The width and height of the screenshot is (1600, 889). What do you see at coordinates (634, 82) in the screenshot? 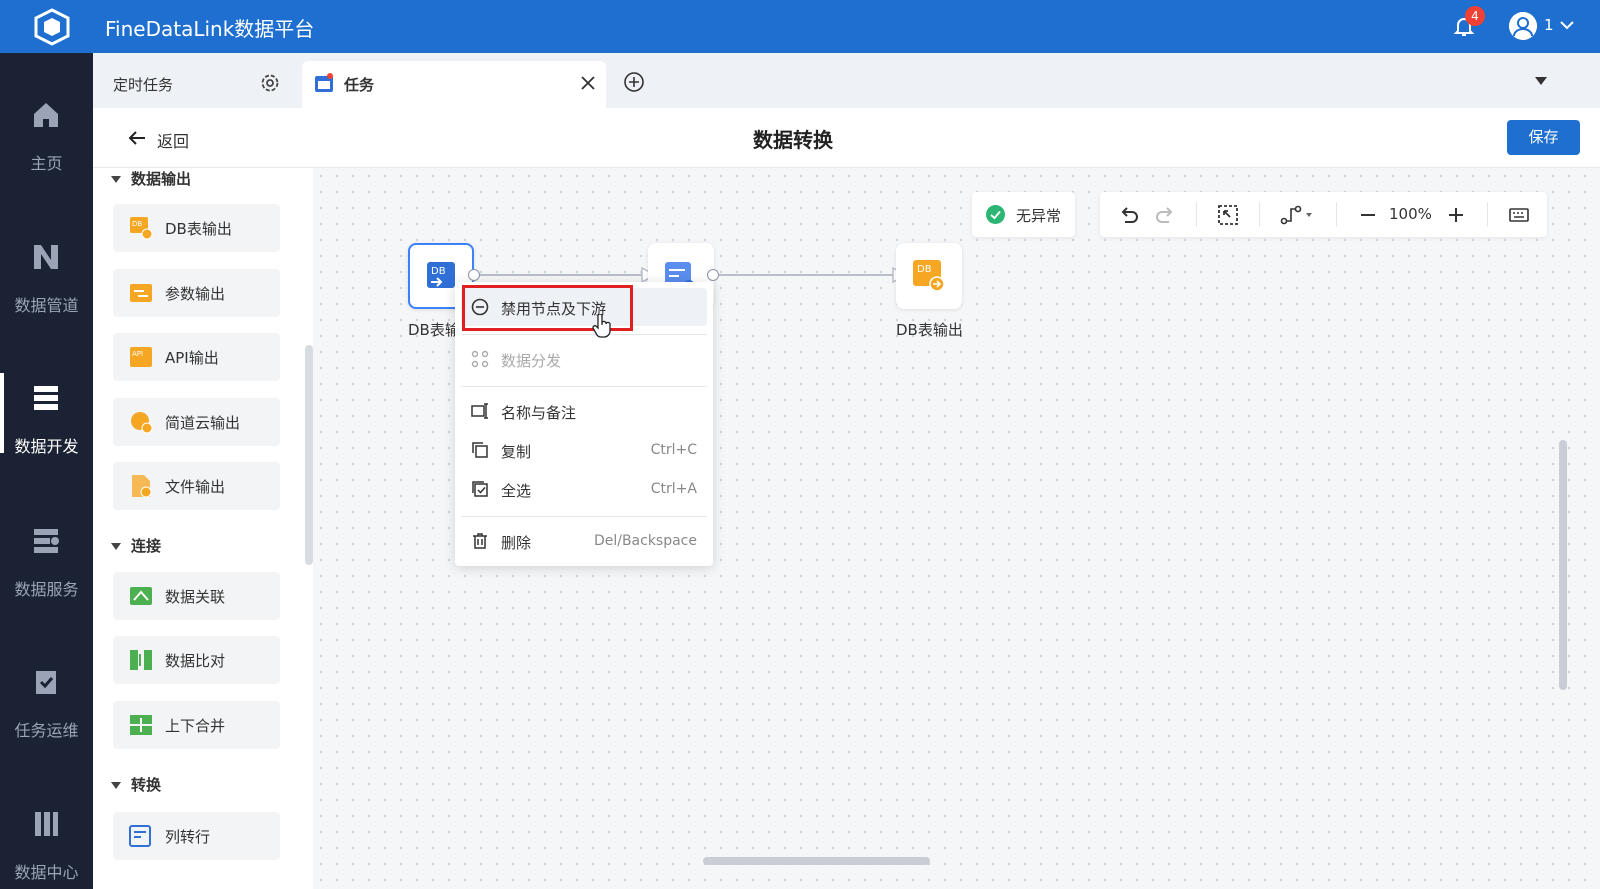
I see `add-tab-icon` at bounding box center [634, 82].